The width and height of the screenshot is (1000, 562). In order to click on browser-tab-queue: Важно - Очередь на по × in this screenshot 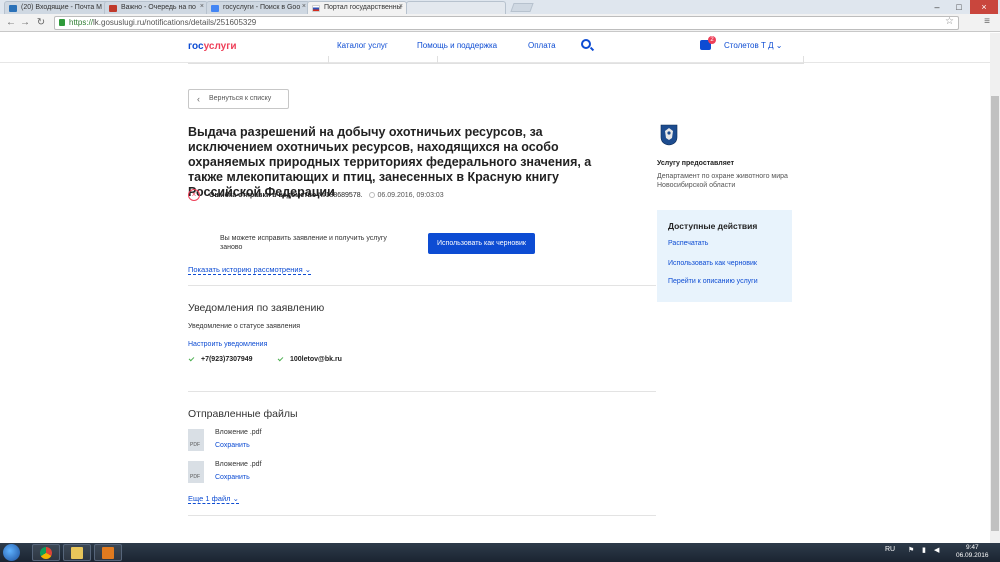, I will do `click(156, 7)`.